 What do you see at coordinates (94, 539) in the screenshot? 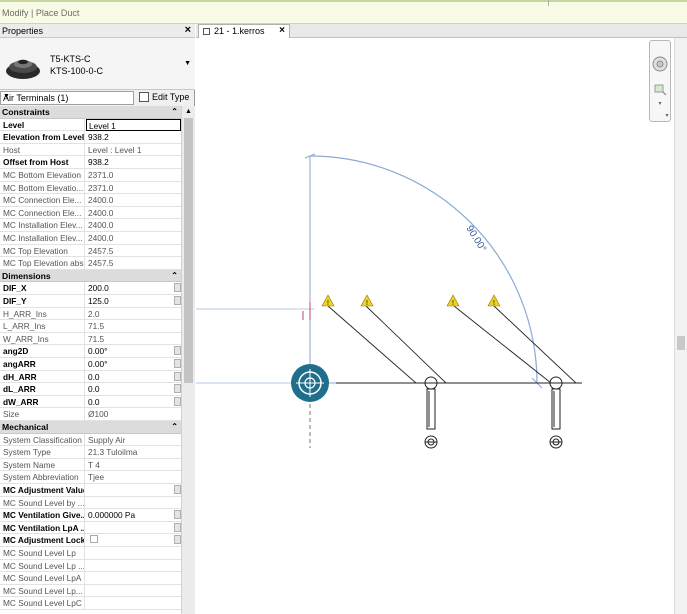
I see `adjustment-lock-checkbox` at bounding box center [94, 539].